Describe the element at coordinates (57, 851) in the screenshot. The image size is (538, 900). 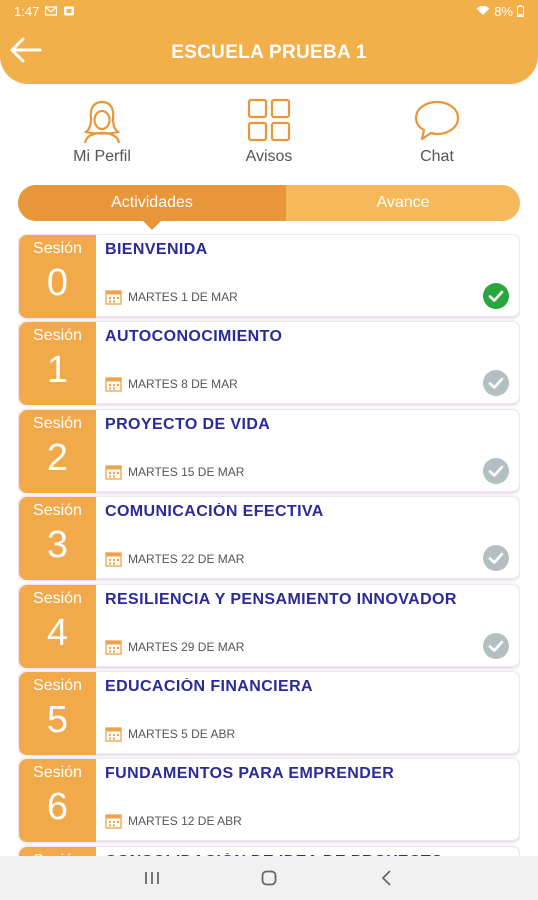
I see `session-badge: Sesión7` at that location.